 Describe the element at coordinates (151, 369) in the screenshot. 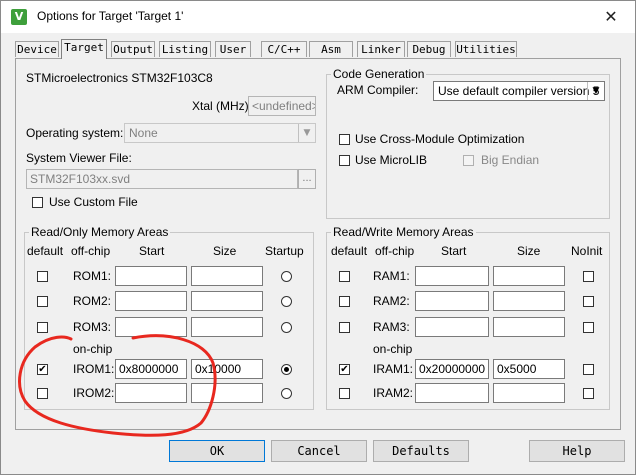

I see `irom1-start-field: 0x8000000` at that location.